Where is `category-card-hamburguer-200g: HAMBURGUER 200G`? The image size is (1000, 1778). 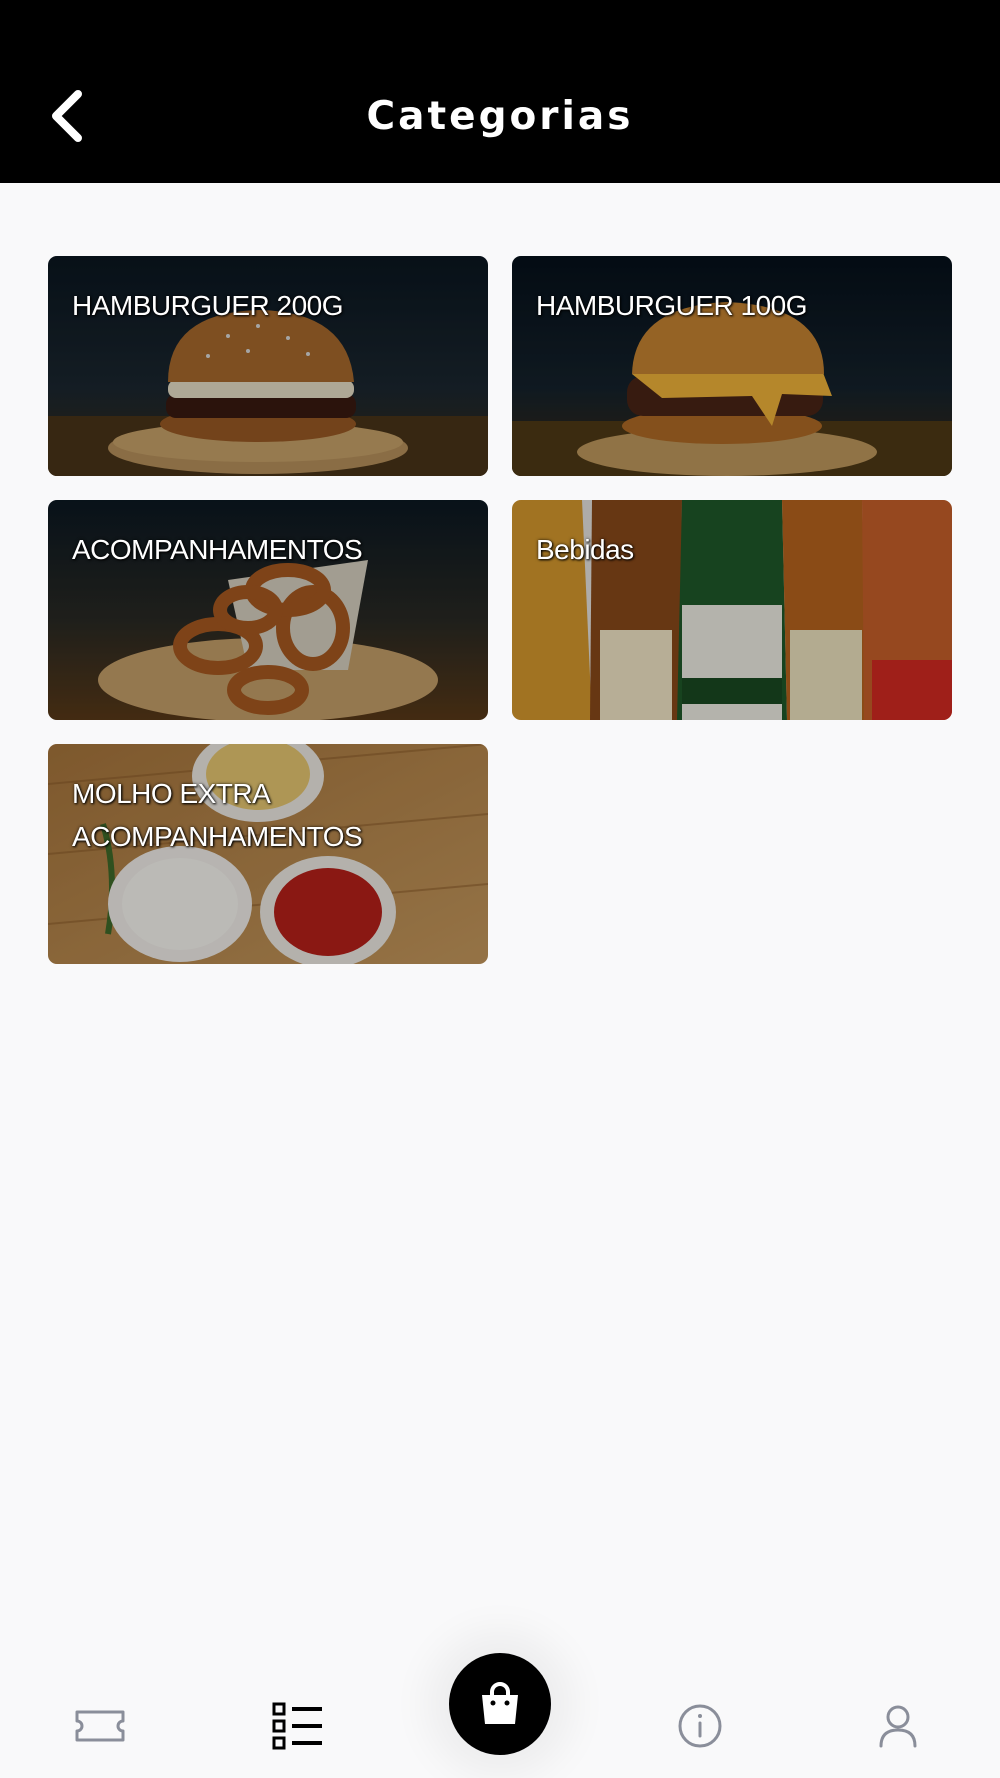 category-card-hamburguer-200g: HAMBURGUER 200G is located at coordinates (268, 366).